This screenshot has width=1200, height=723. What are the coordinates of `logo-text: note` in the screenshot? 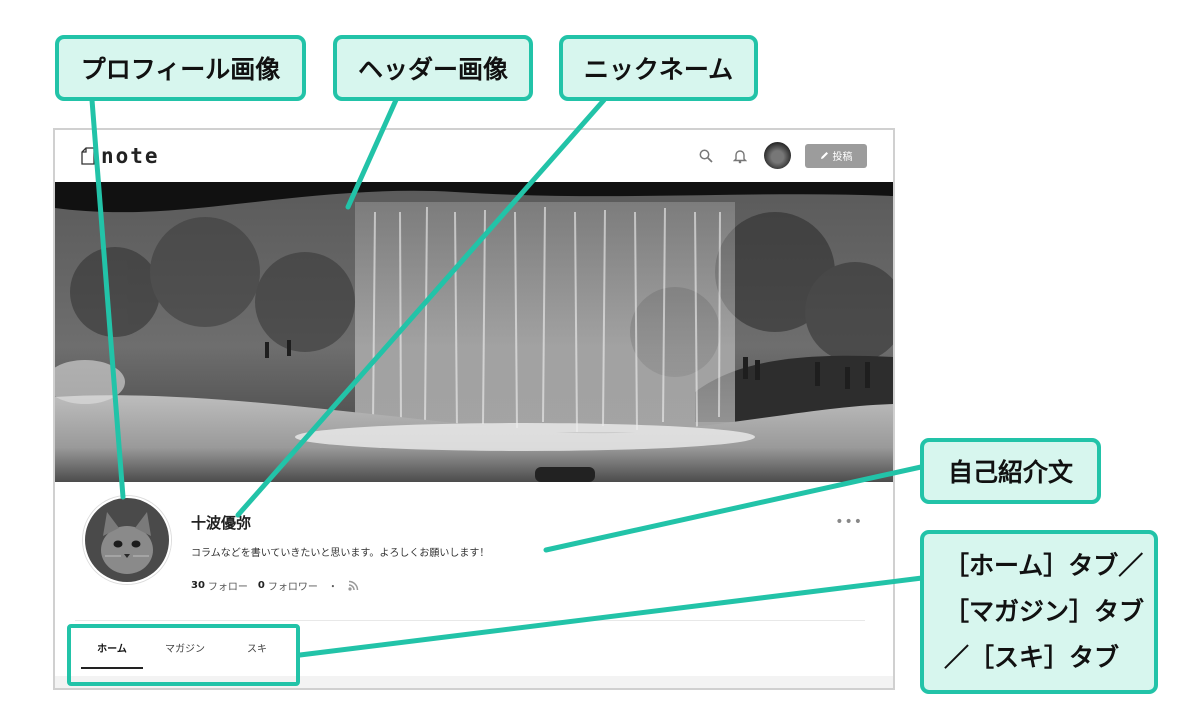 It's located at (130, 156).